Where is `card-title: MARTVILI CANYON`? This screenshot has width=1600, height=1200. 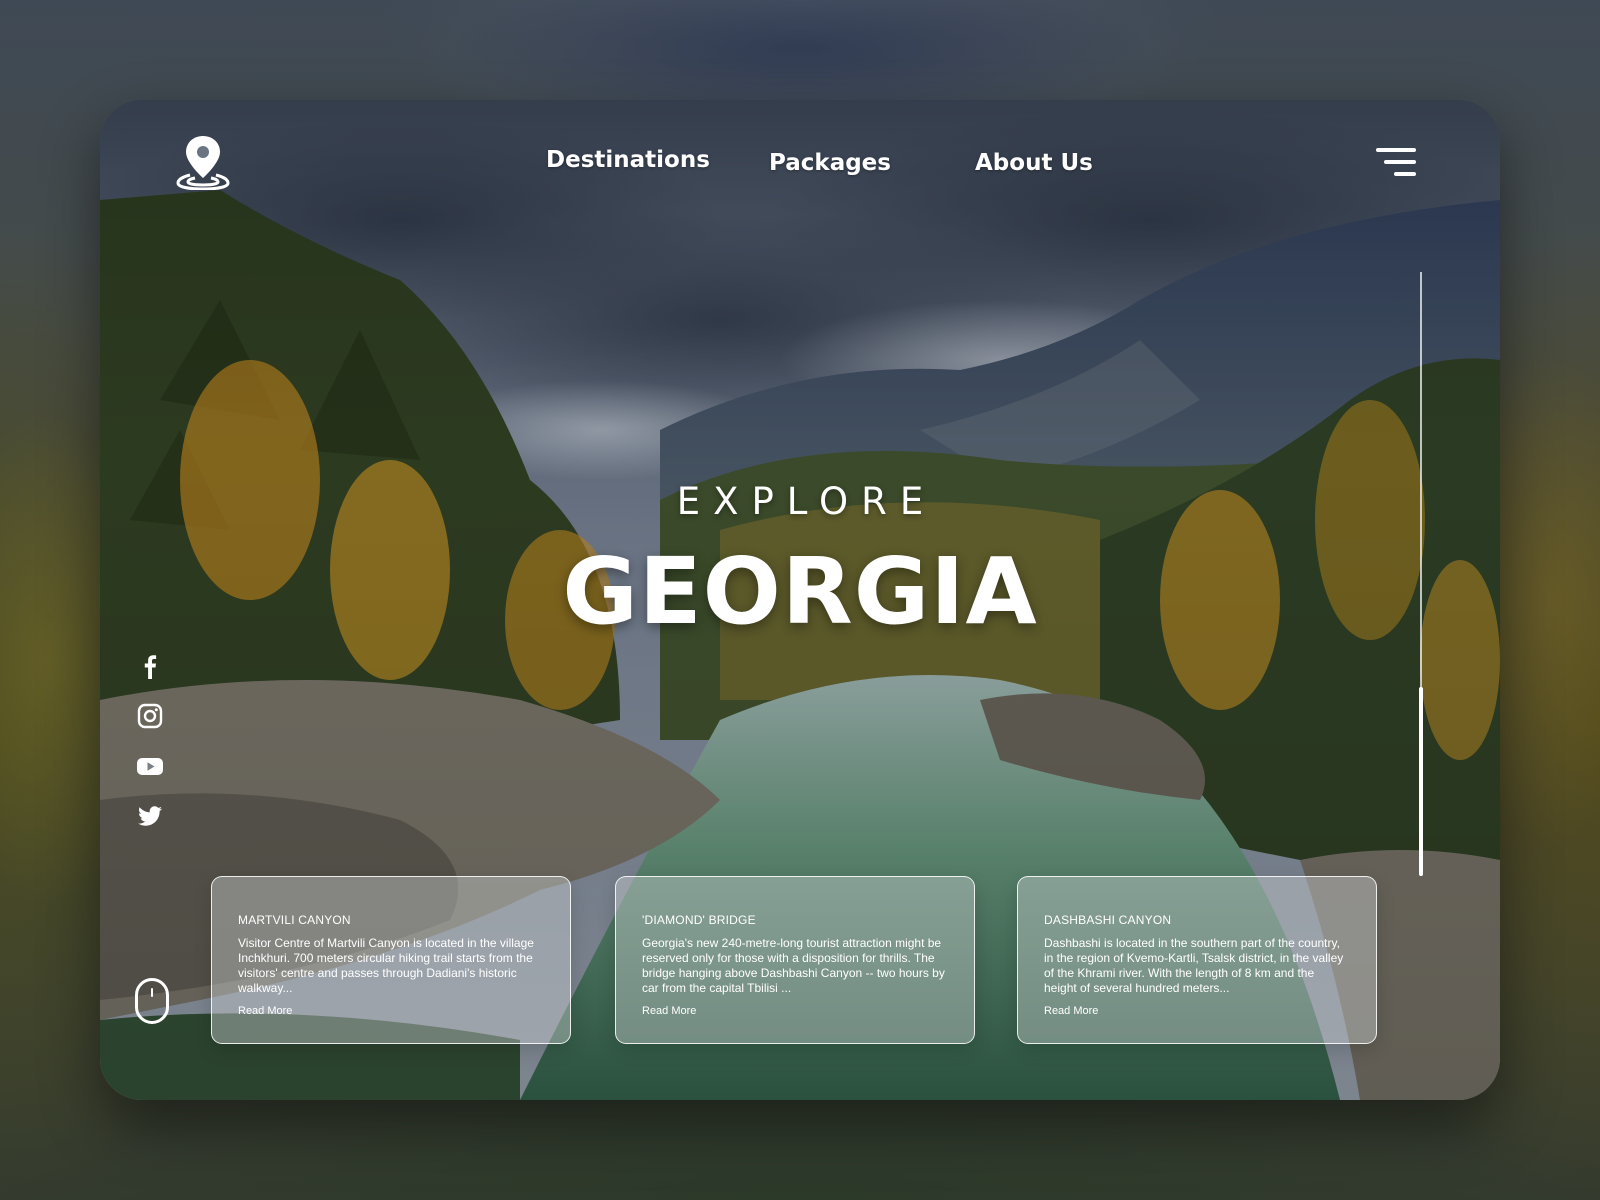
card-title: MARTVILI CANYON is located at coordinates (294, 920).